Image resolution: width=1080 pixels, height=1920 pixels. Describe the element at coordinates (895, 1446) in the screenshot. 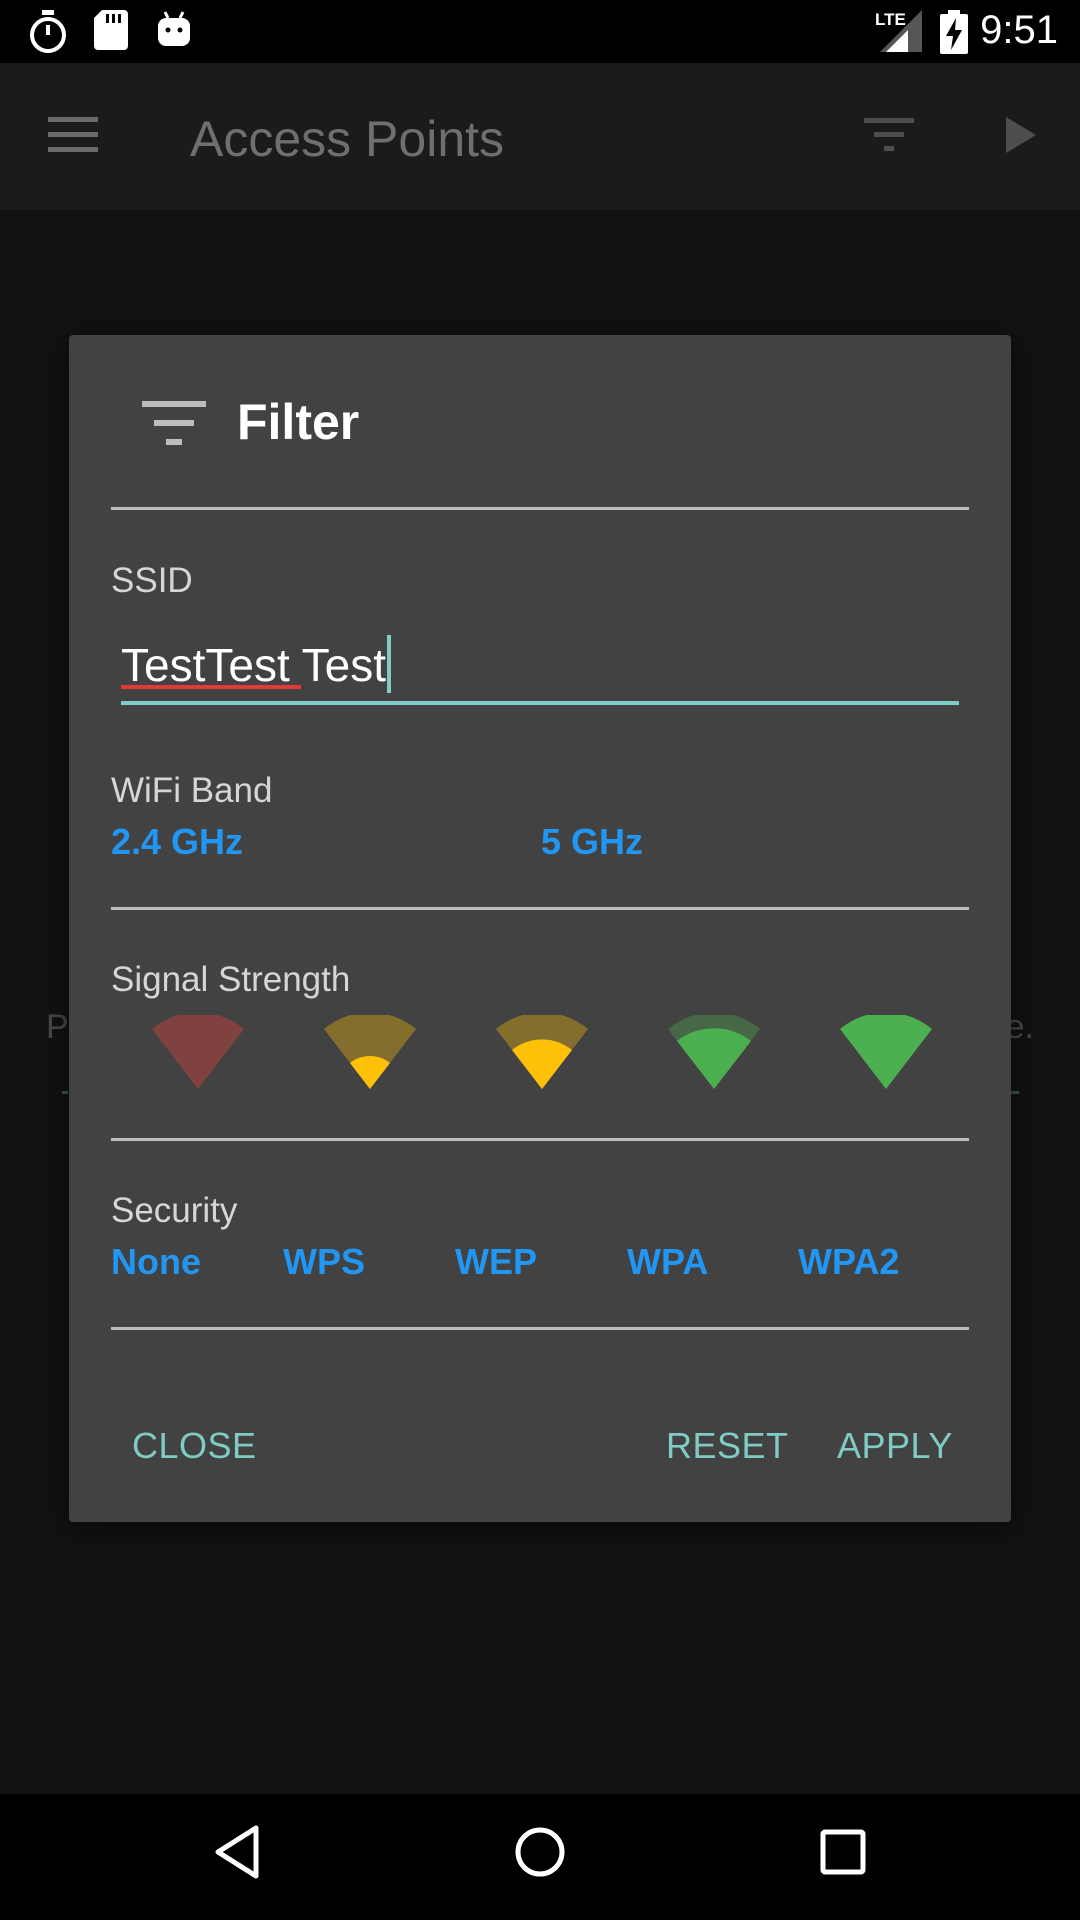

I see `apply-button: APPLY` at that location.